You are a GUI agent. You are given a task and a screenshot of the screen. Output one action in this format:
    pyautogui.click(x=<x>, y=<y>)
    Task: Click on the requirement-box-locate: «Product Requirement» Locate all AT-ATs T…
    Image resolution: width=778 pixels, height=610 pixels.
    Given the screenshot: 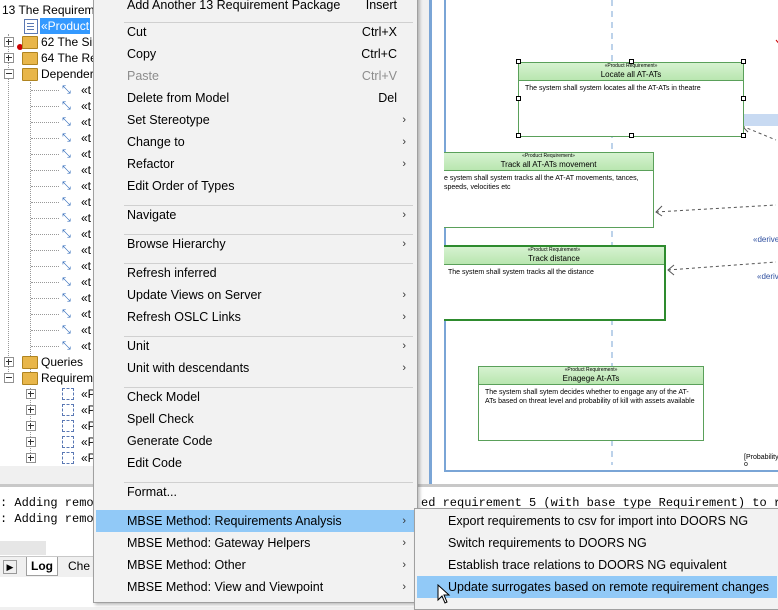 What is the action you would take?
    pyautogui.click(x=631, y=99)
    